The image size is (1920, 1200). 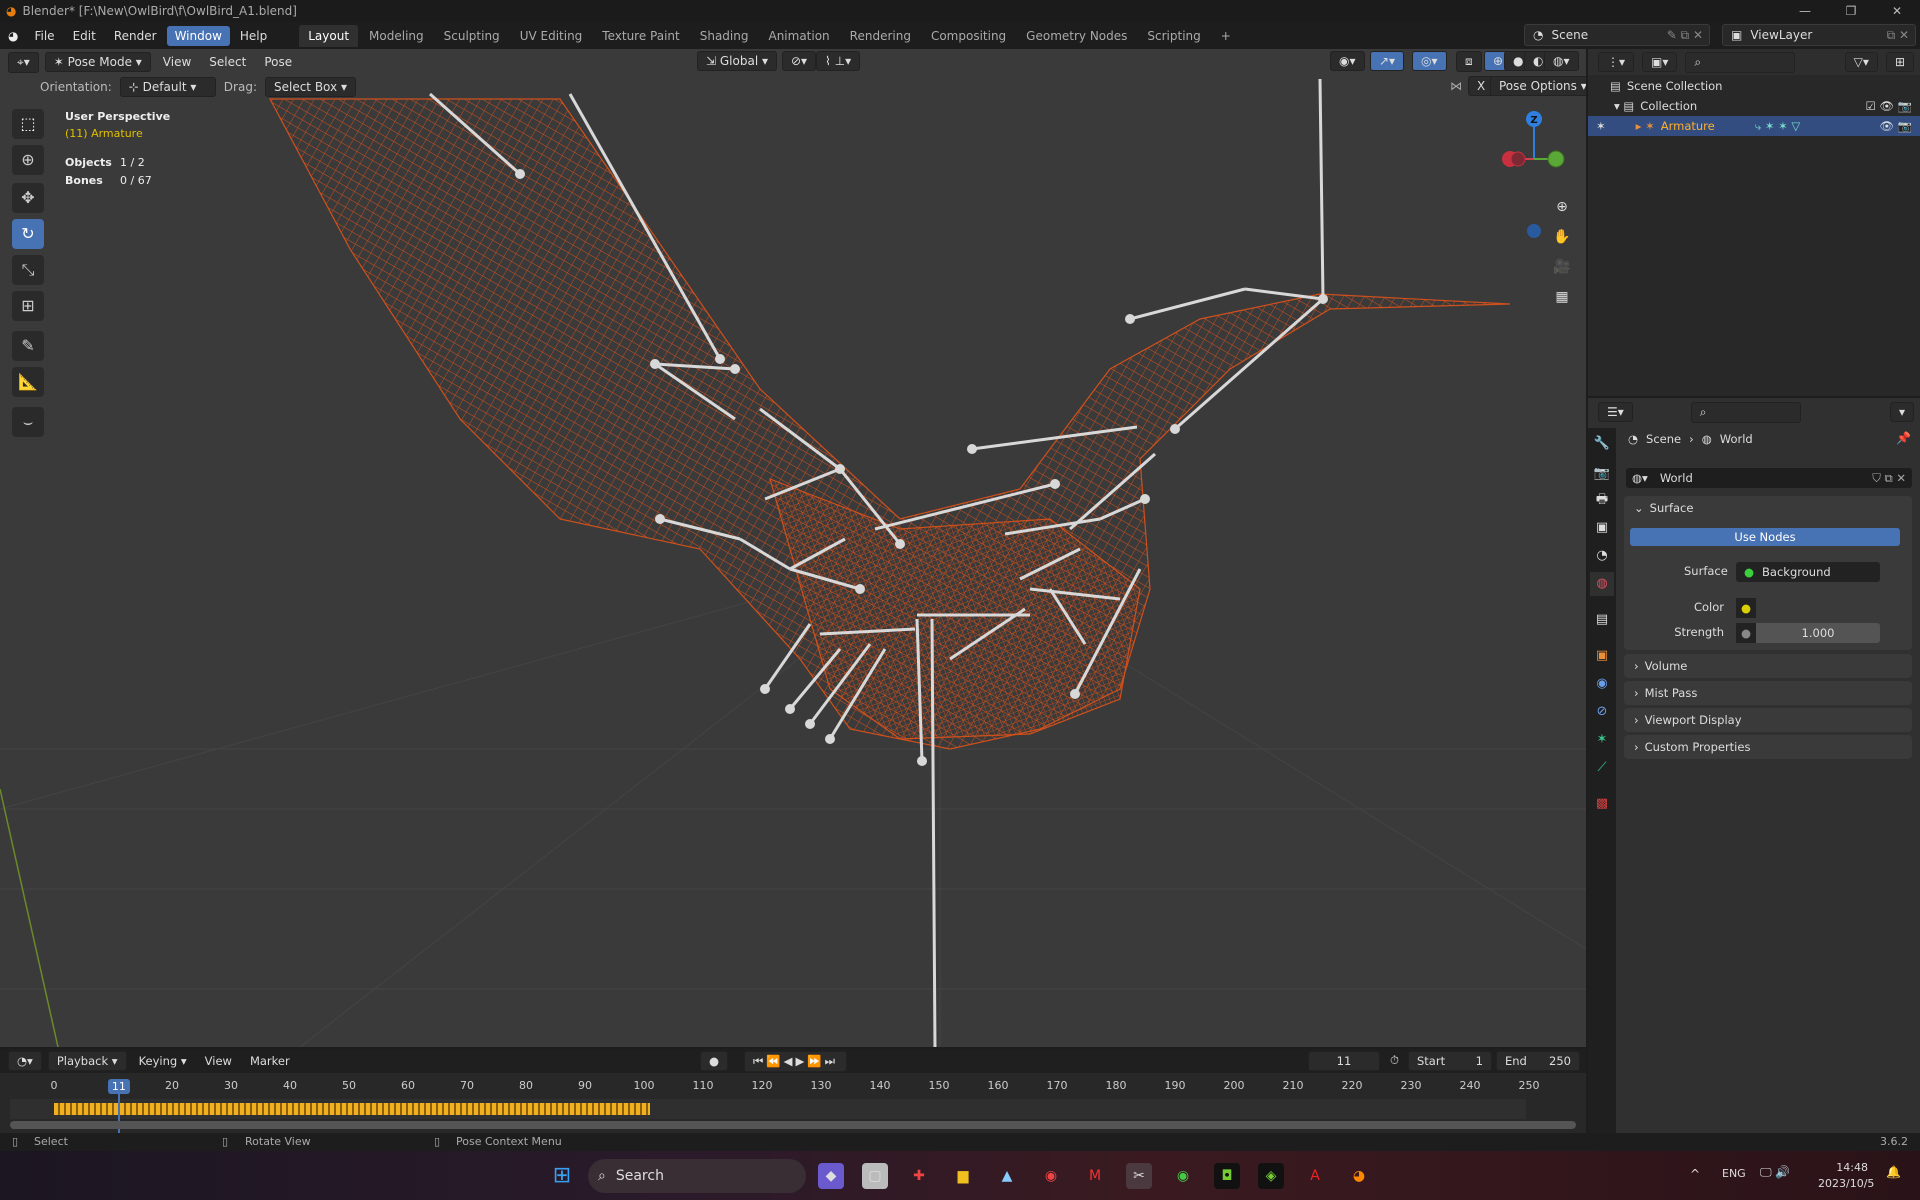 What do you see at coordinates (1617, 35) in the screenshot?
I see `scene-selector: ◔ Scene ✎ ⧉ ✕` at bounding box center [1617, 35].